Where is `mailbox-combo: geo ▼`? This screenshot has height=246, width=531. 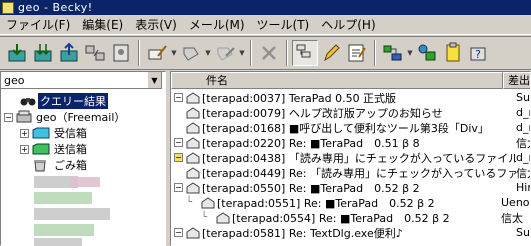
mailbox-combo: geo ▼ is located at coordinates (81, 80).